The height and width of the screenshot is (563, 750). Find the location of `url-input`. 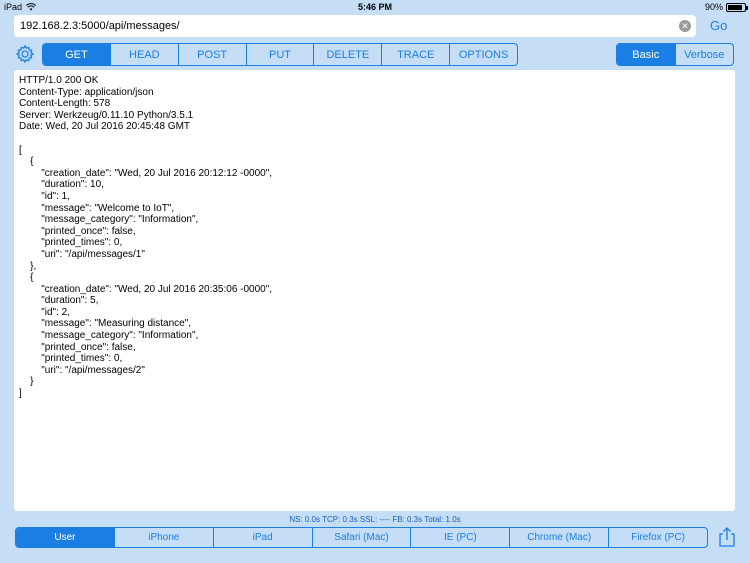

url-input is located at coordinates (345, 26).